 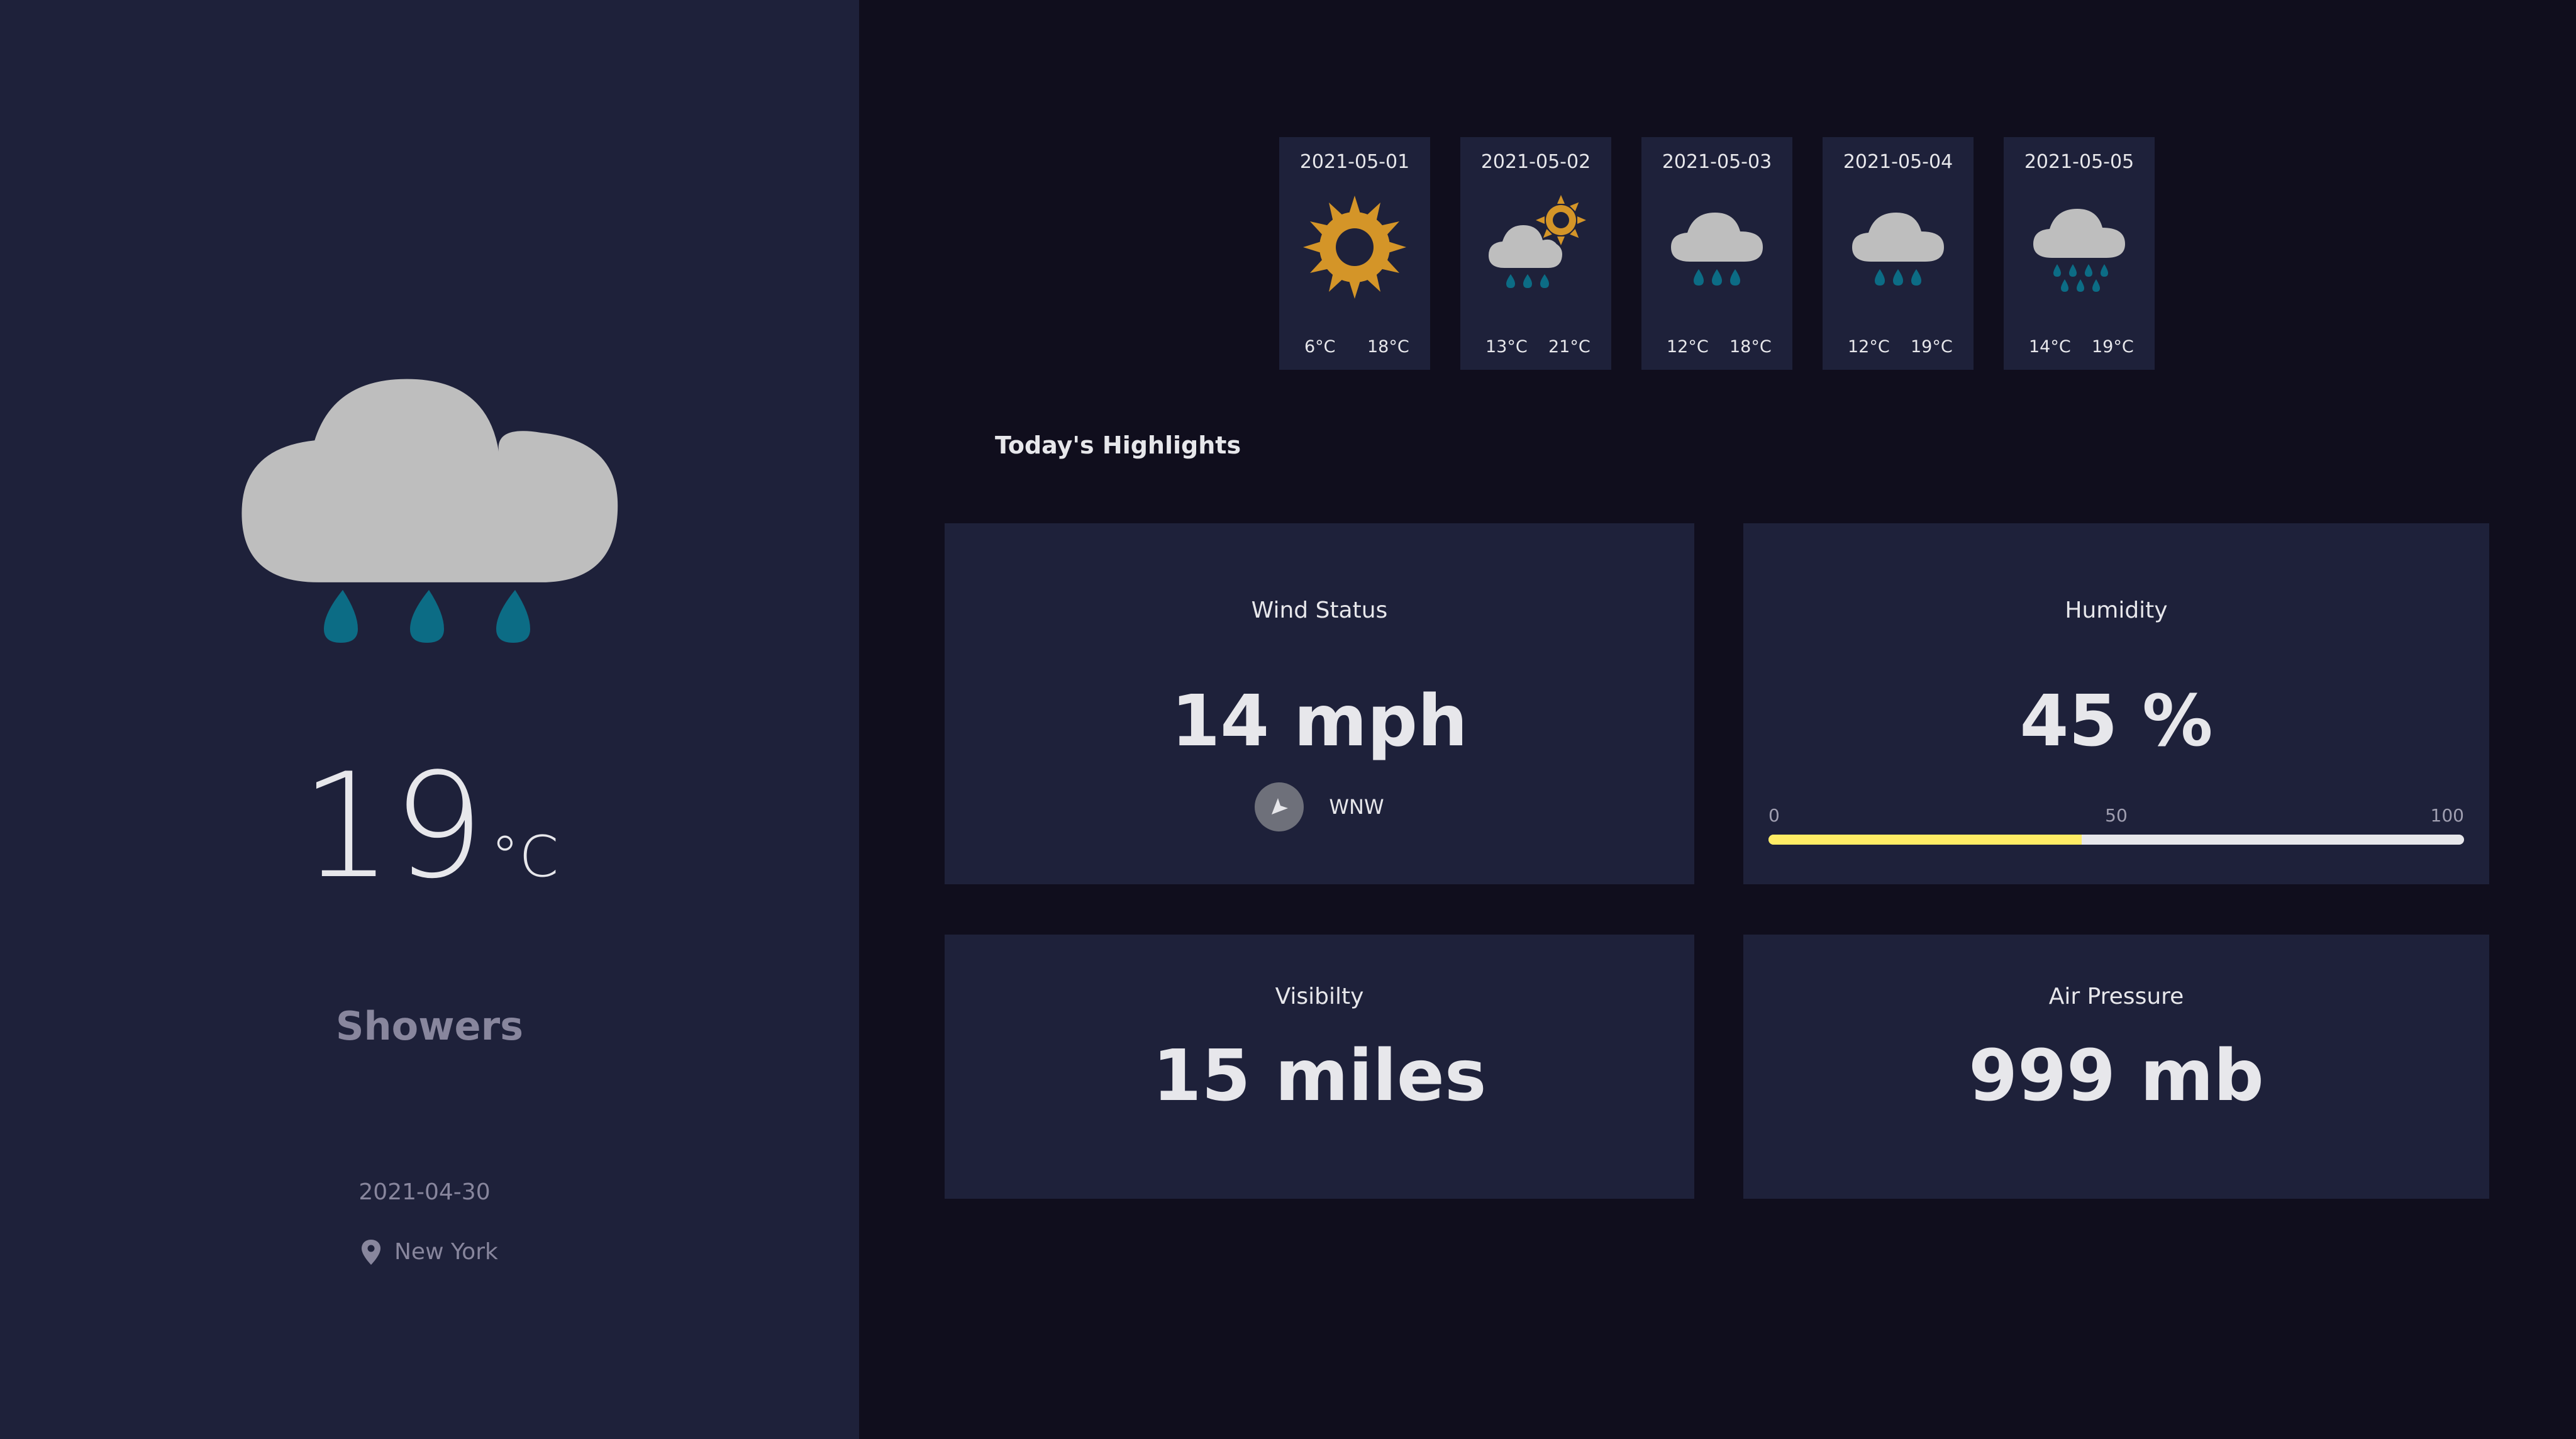 What do you see at coordinates (424, 1192) in the screenshot?
I see `current-date: 2021-04-30` at bounding box center [424, 1192].